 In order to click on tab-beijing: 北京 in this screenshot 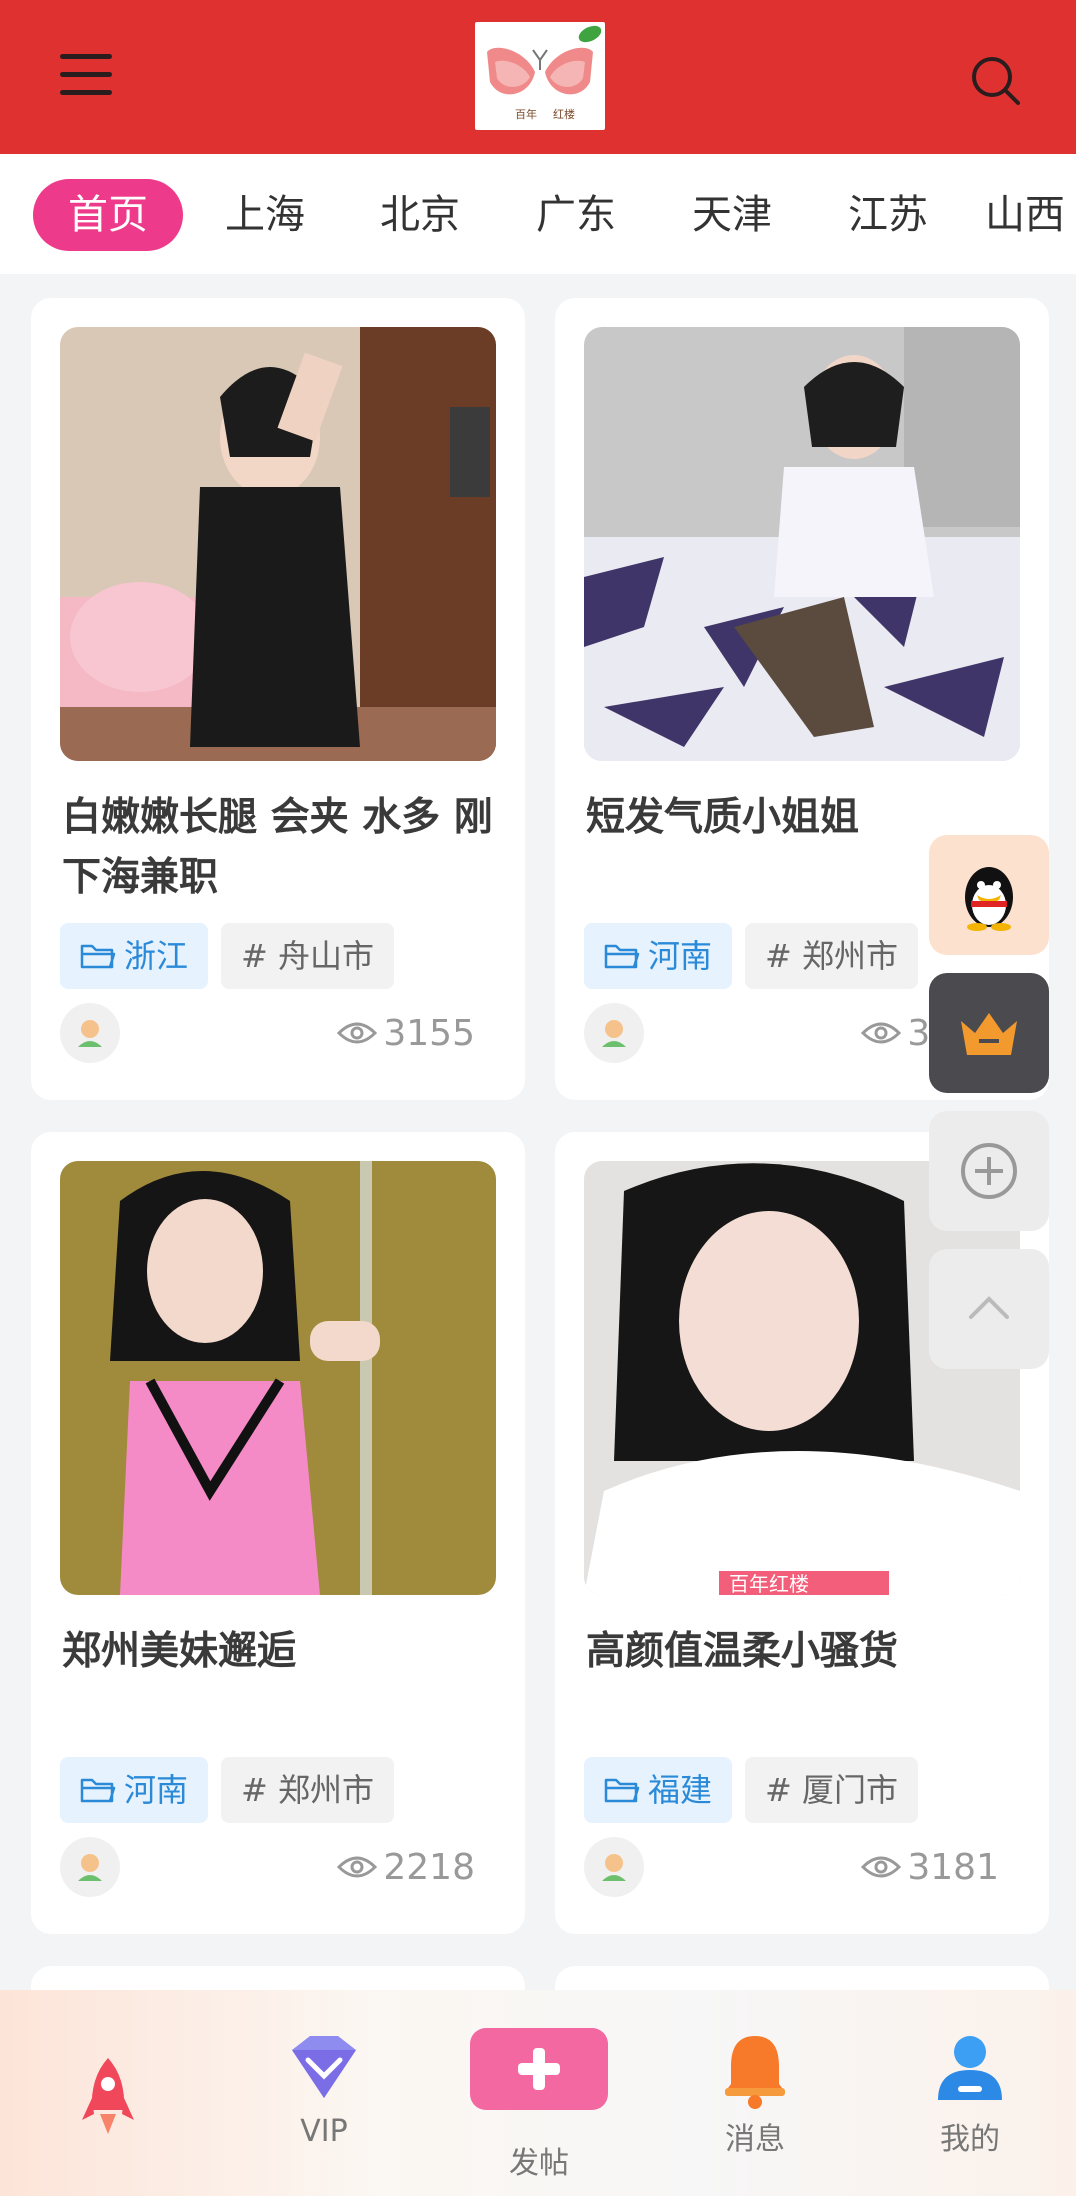, I will do `click(420, 215)`.